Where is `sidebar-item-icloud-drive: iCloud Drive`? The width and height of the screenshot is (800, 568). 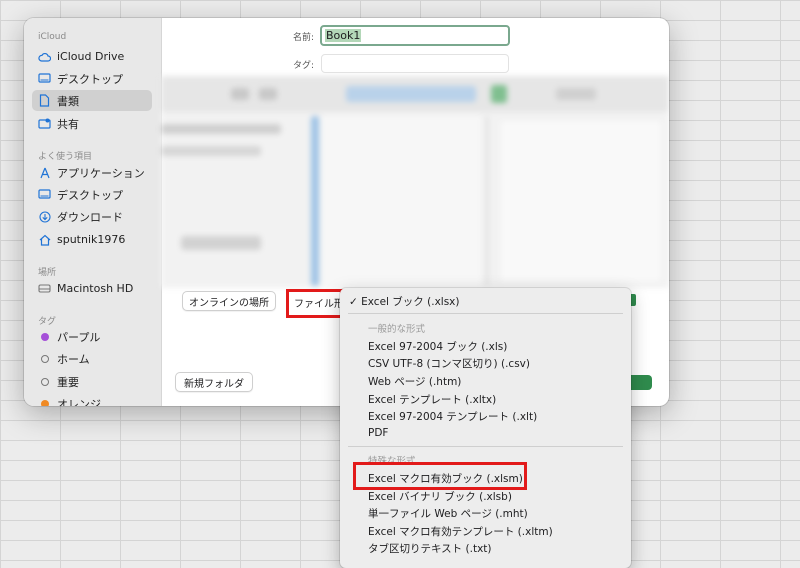 sidebar-item-icloud-drive: iCloud Drive is located at coordinates (92, 56).